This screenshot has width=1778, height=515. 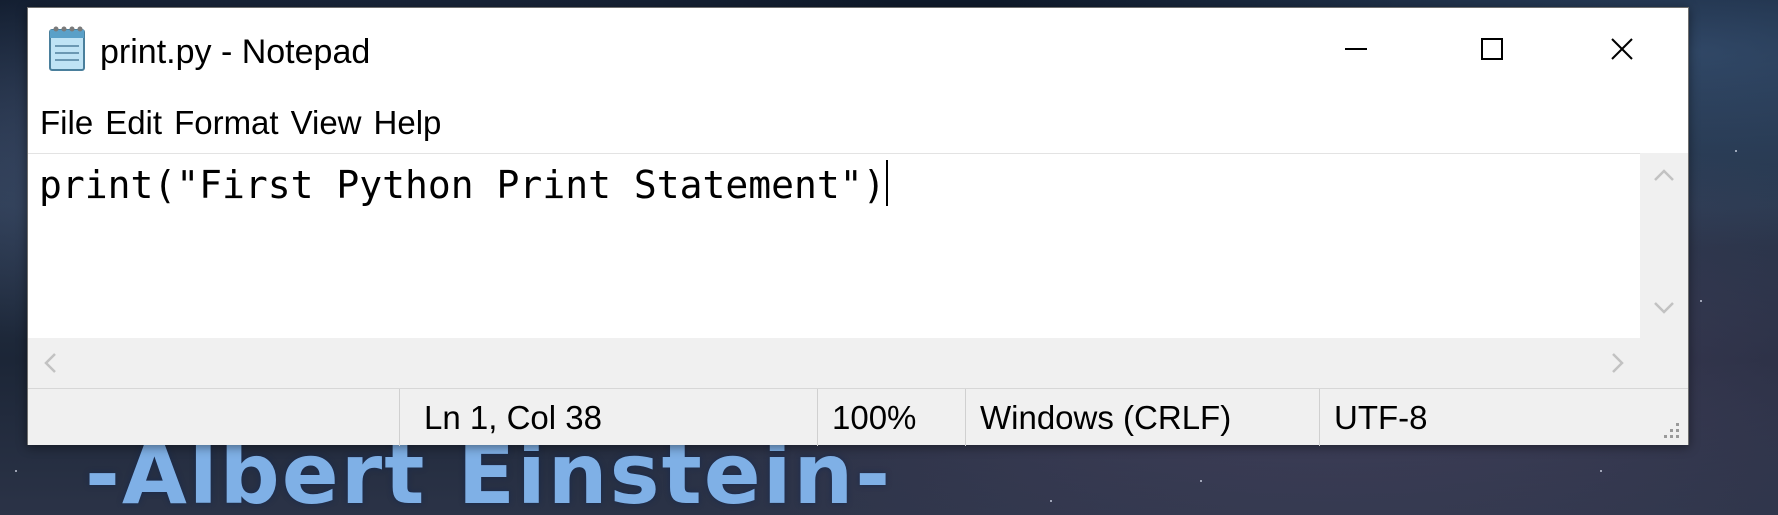 I want to click on menu-help: Help, so click(x=408, y=123).